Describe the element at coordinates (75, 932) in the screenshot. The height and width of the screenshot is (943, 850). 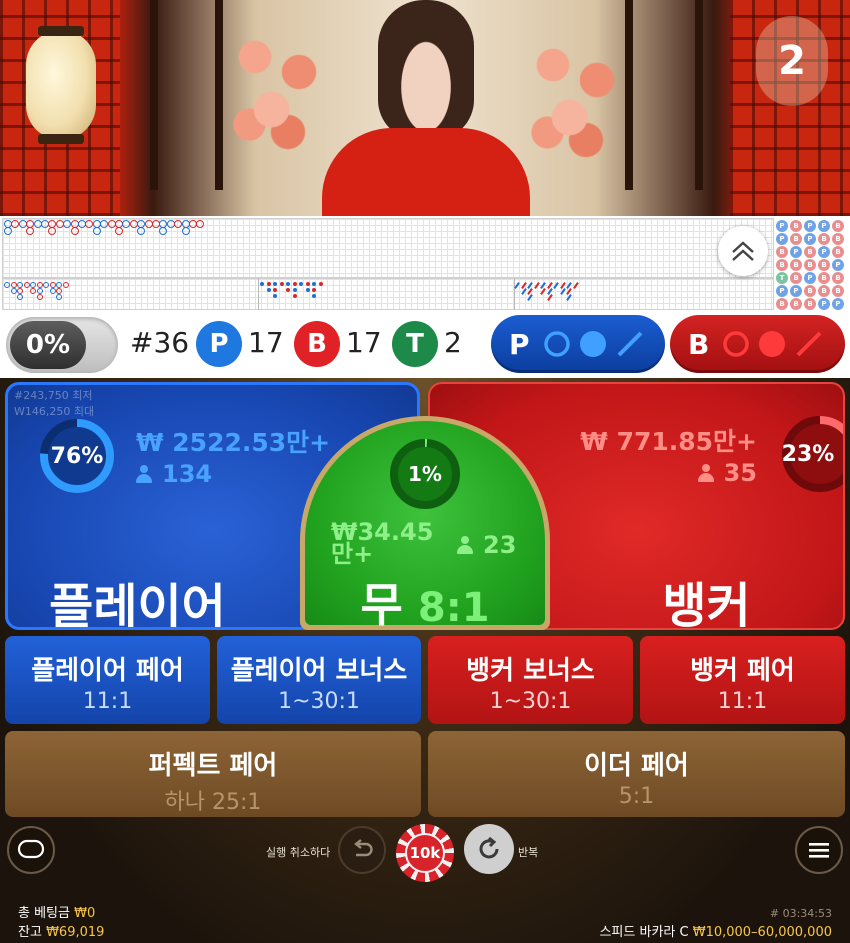
I see `balance-value: ₩69,019` at that location.